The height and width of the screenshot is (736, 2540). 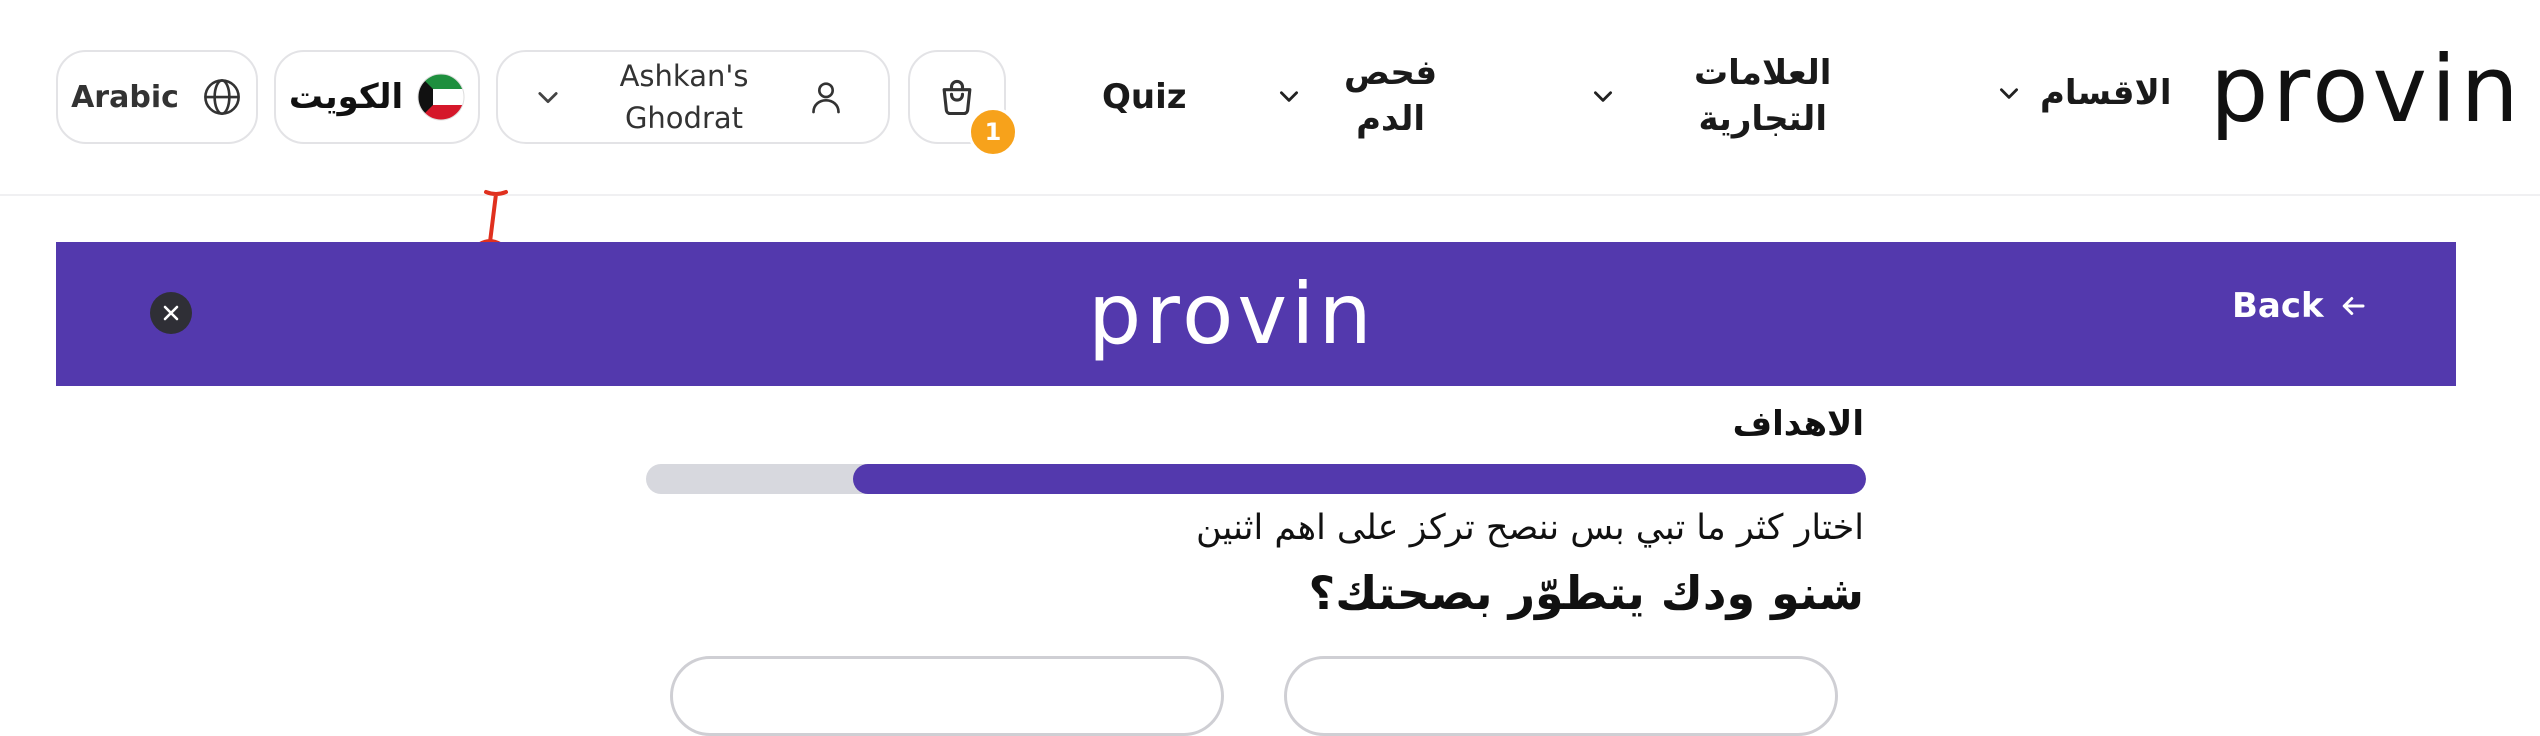 I want to click on globe-icon, so click(x=221, y=97).